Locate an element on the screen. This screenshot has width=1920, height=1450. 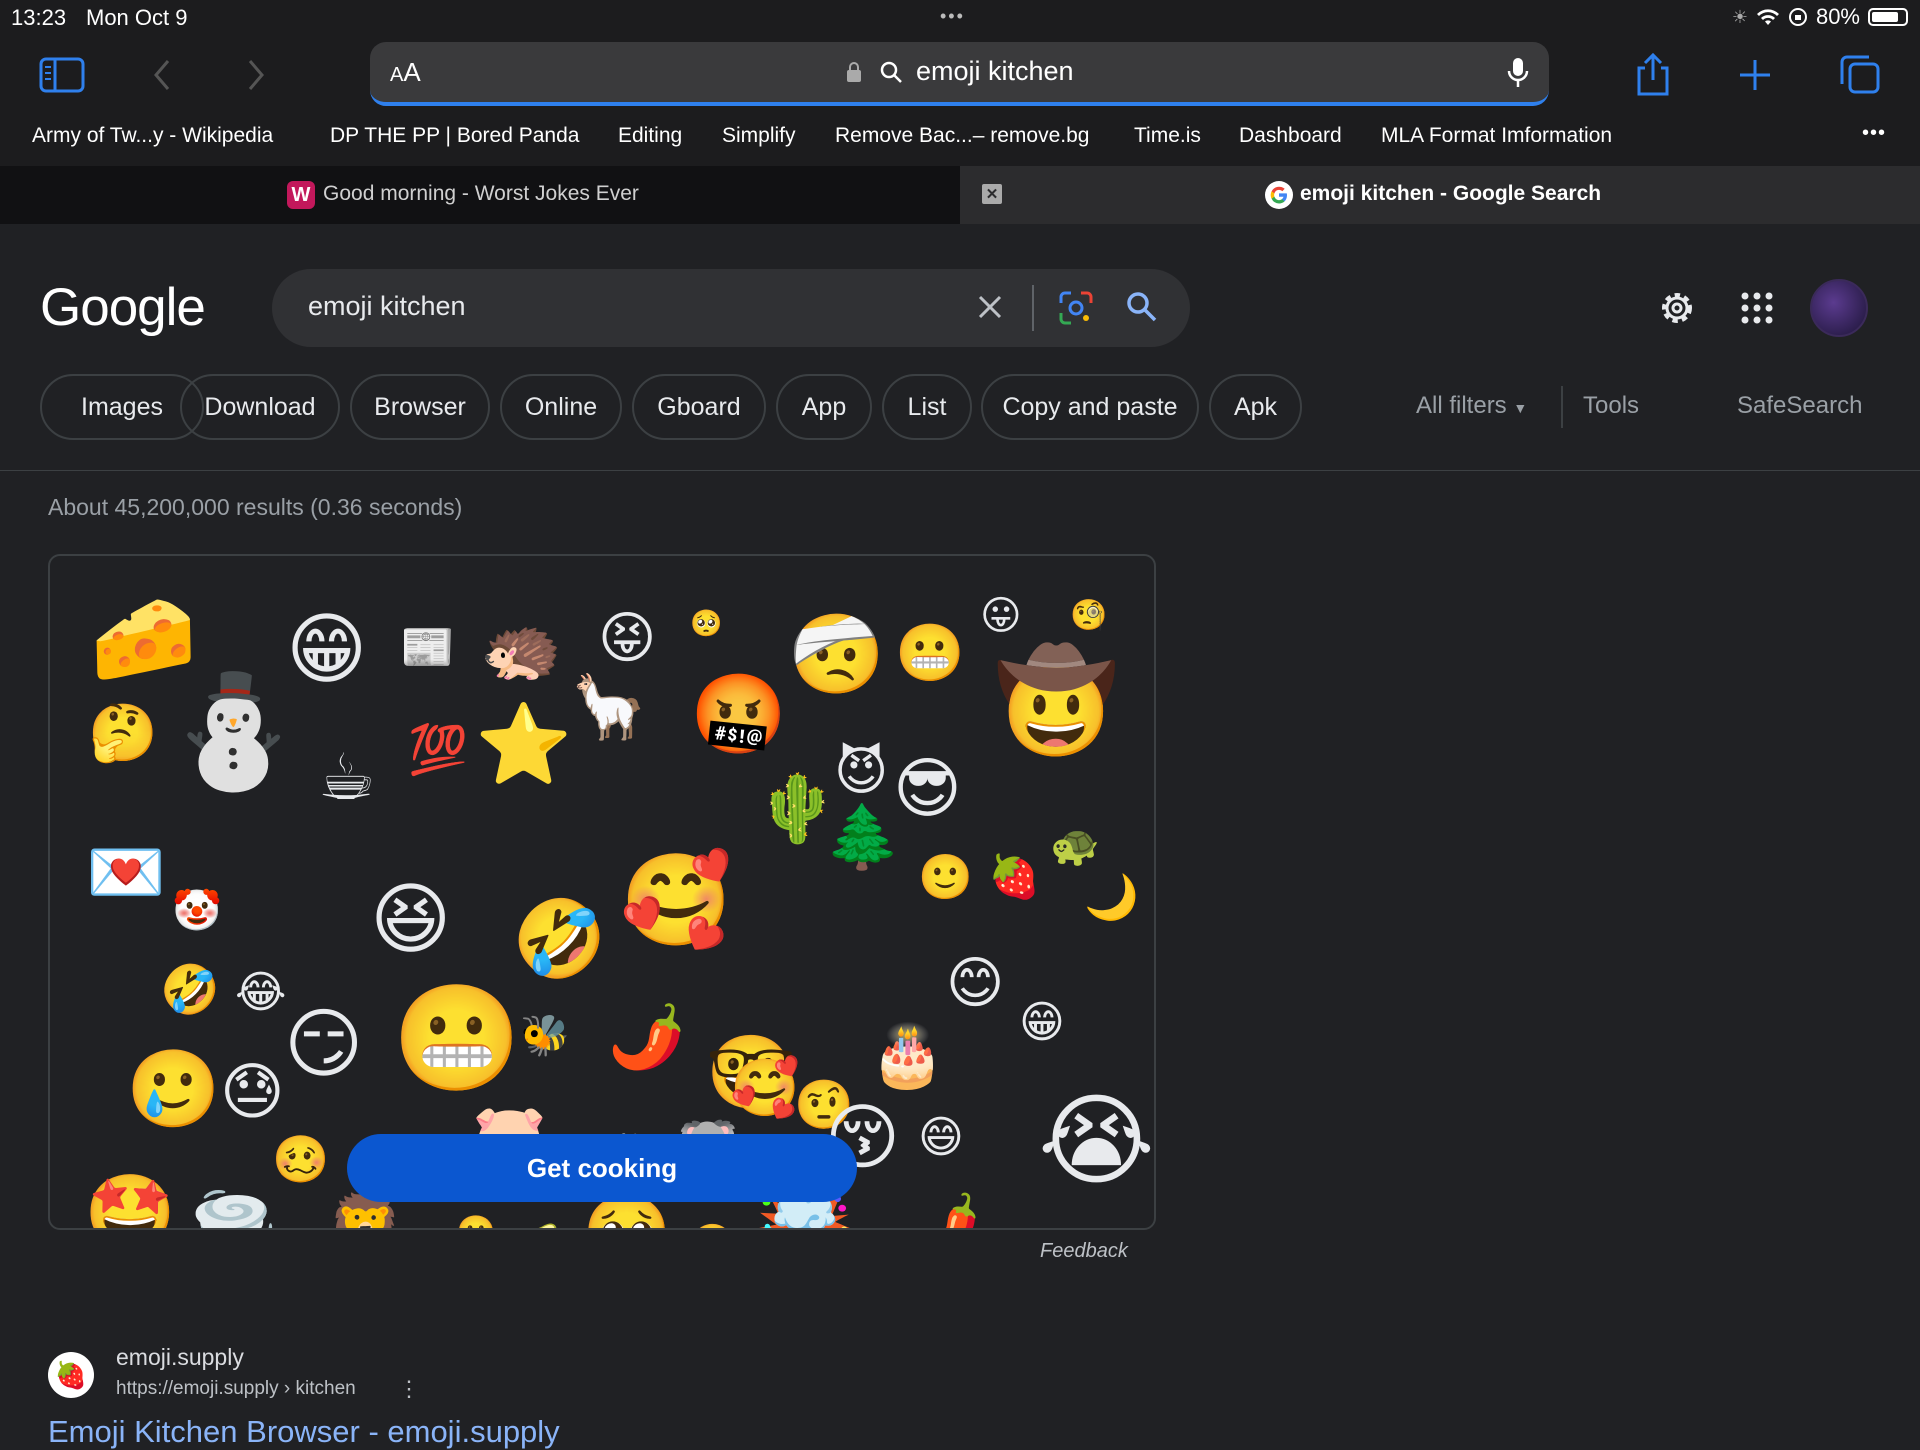
chip-apk: Apk is located at coordinates (1255, 407).